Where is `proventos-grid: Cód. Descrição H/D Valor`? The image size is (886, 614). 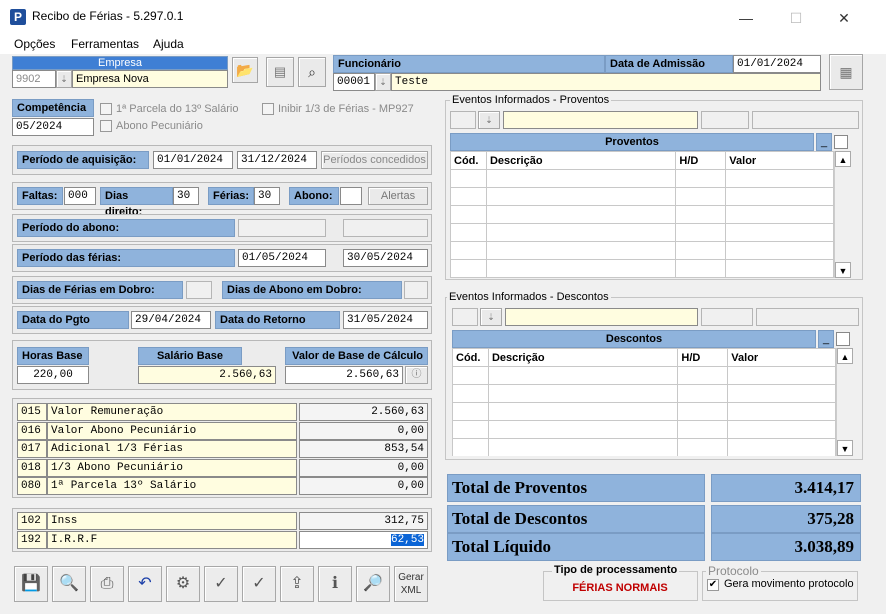
proventos-grid: Cód. Descrição H/D Valor is located at coordinates (642, 214).